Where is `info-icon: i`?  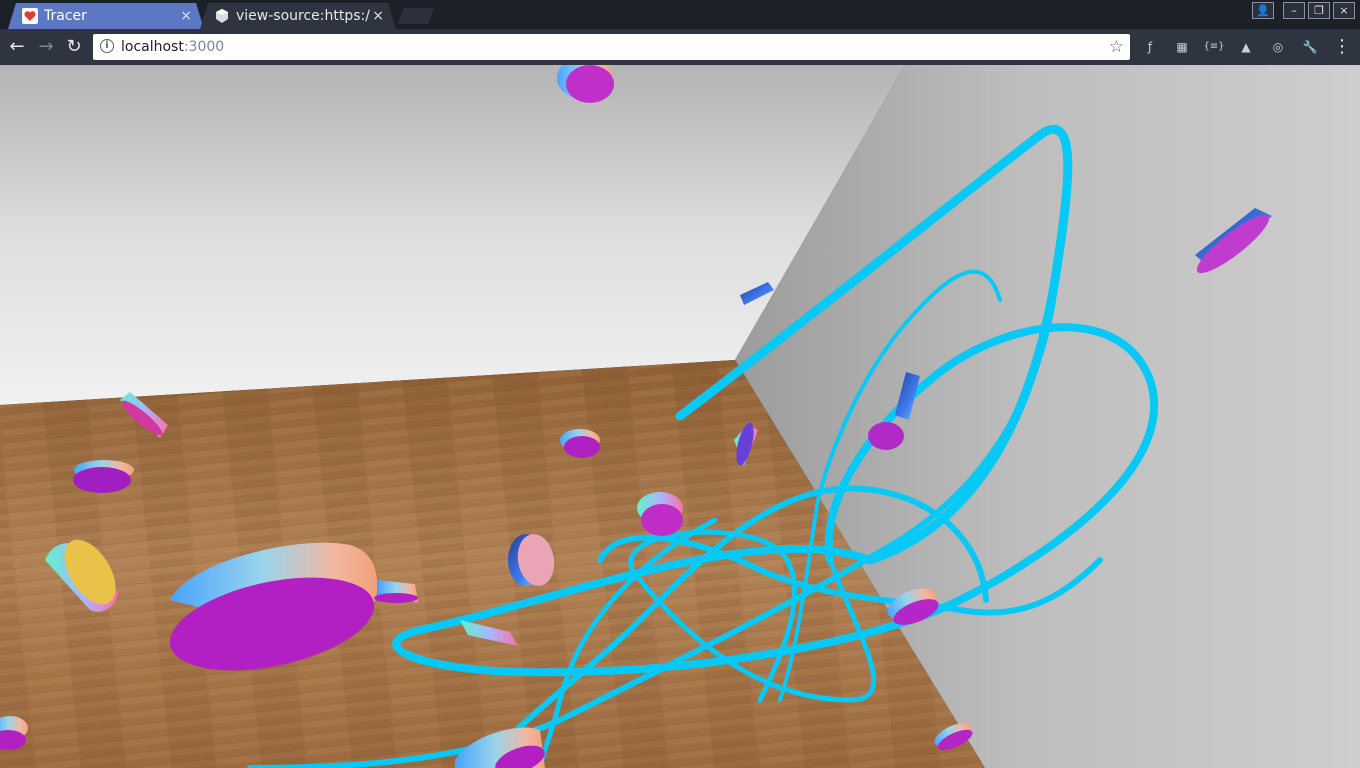 info-icon: i is located at coordinates (107, 46).